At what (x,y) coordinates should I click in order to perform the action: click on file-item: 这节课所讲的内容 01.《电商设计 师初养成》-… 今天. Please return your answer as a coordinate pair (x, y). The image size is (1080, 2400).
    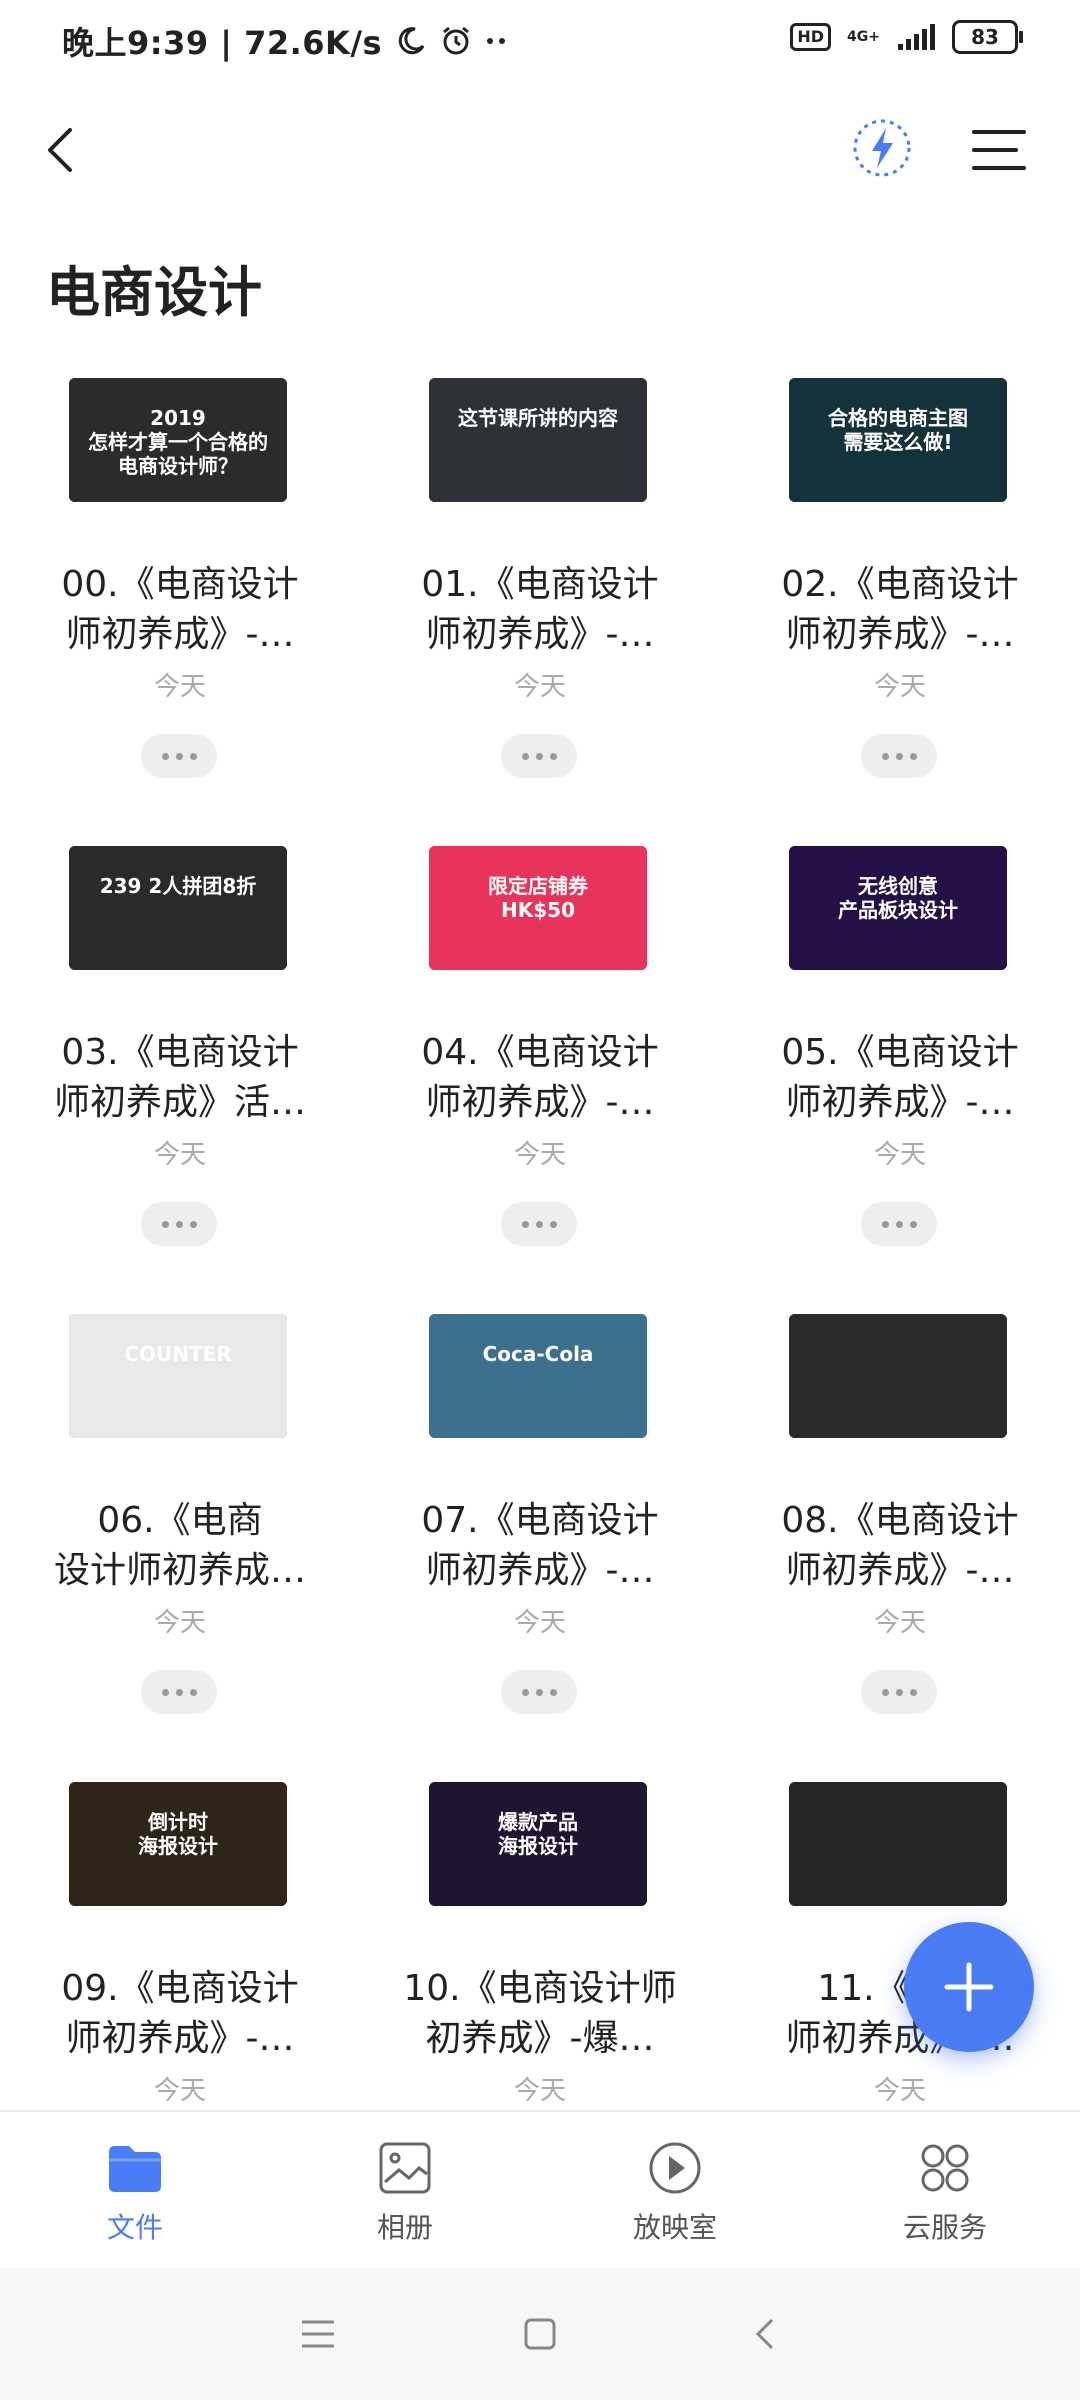
    Looking at the image, I should click on (540, 604).